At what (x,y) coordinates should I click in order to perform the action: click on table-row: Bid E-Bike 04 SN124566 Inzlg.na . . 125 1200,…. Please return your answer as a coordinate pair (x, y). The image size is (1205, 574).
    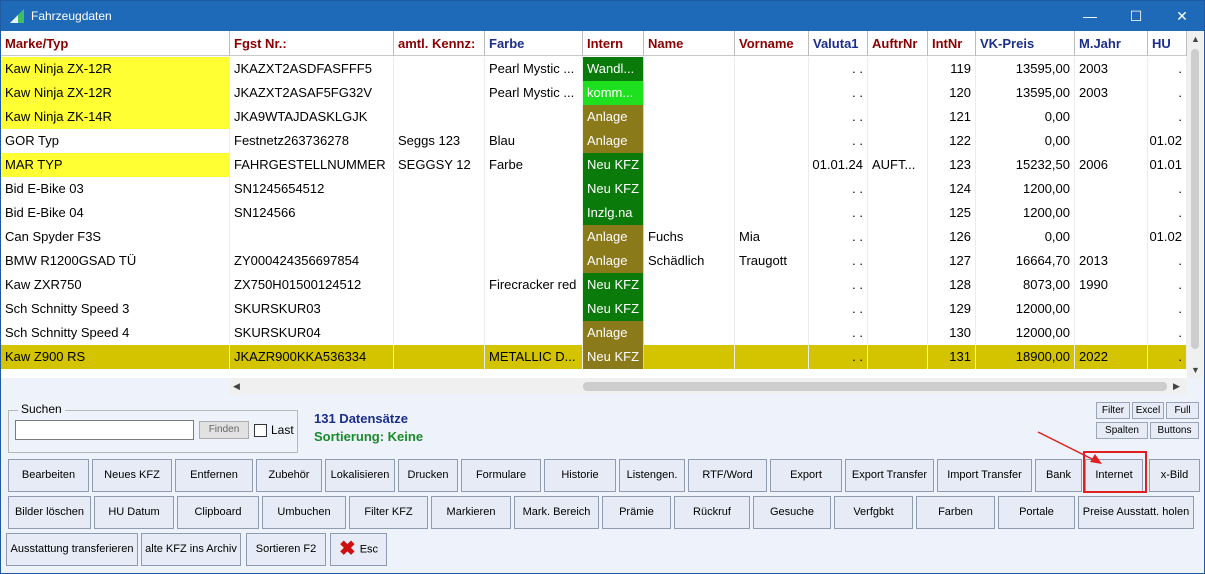
    Looking at the image, I should click on (594, 213).